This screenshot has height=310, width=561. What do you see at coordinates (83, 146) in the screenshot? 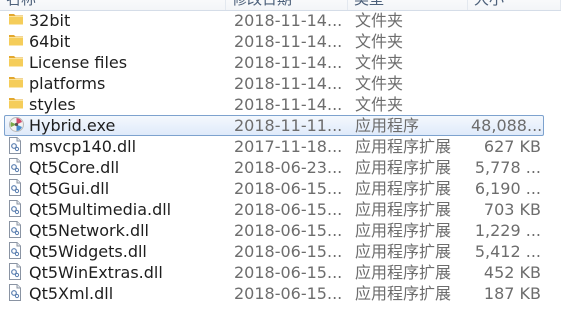
I see `file-name: msvcp140.dll` at bounding box center [83, 146].